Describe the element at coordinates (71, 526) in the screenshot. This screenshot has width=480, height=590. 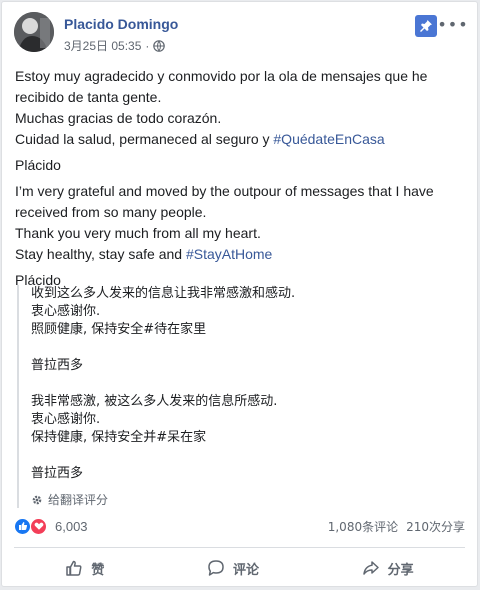
I see `reaction-count: 6,003` at that location.